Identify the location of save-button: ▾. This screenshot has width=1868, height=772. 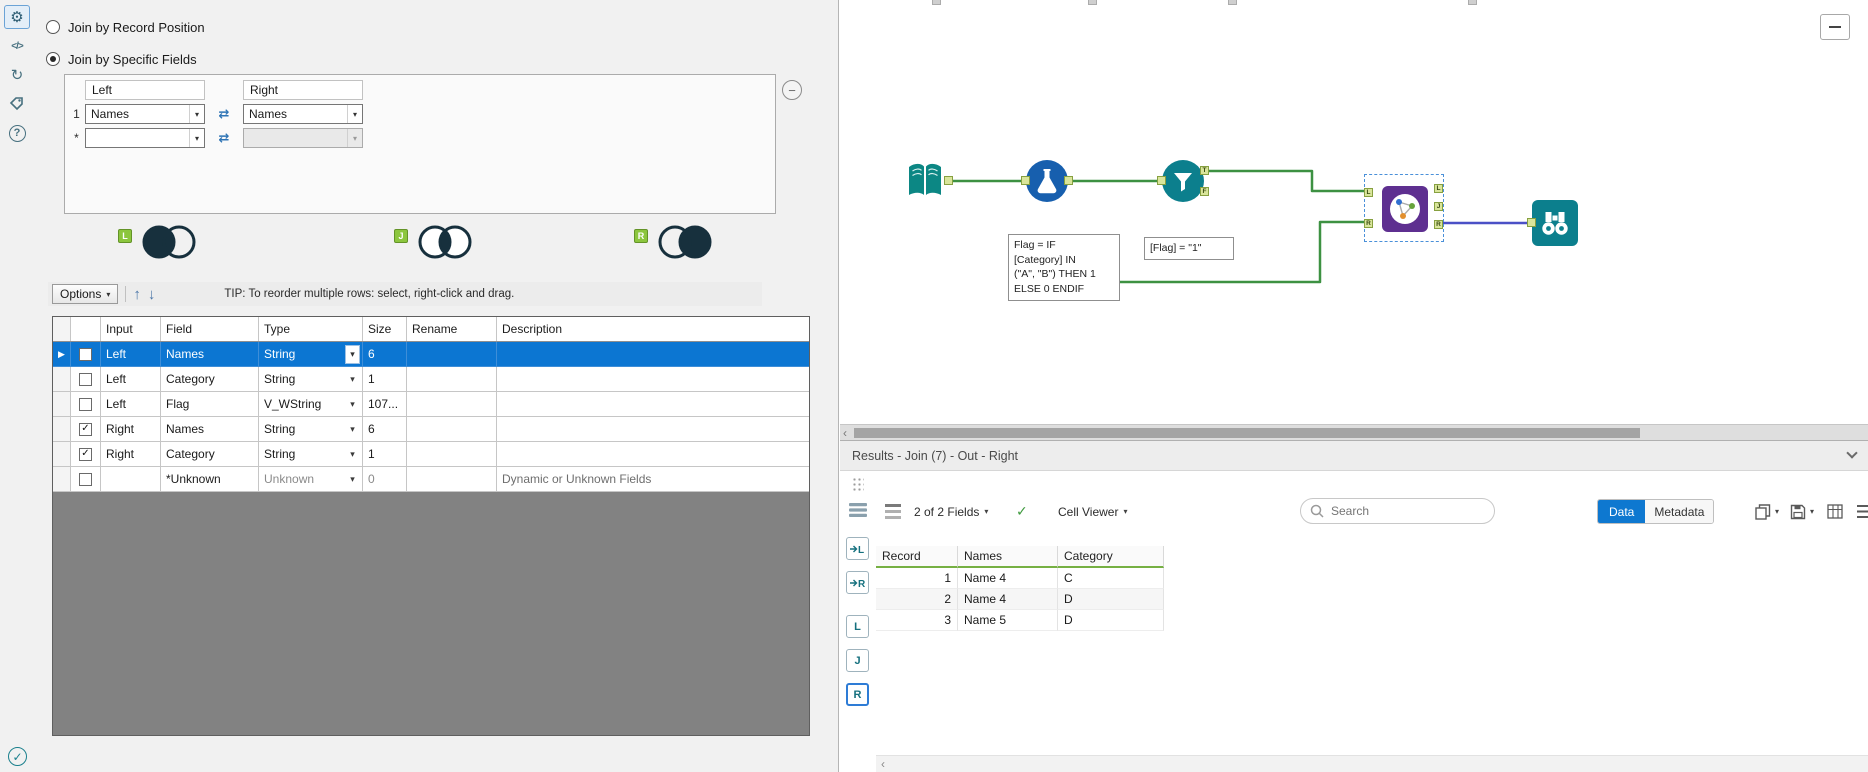
(1802, 511).